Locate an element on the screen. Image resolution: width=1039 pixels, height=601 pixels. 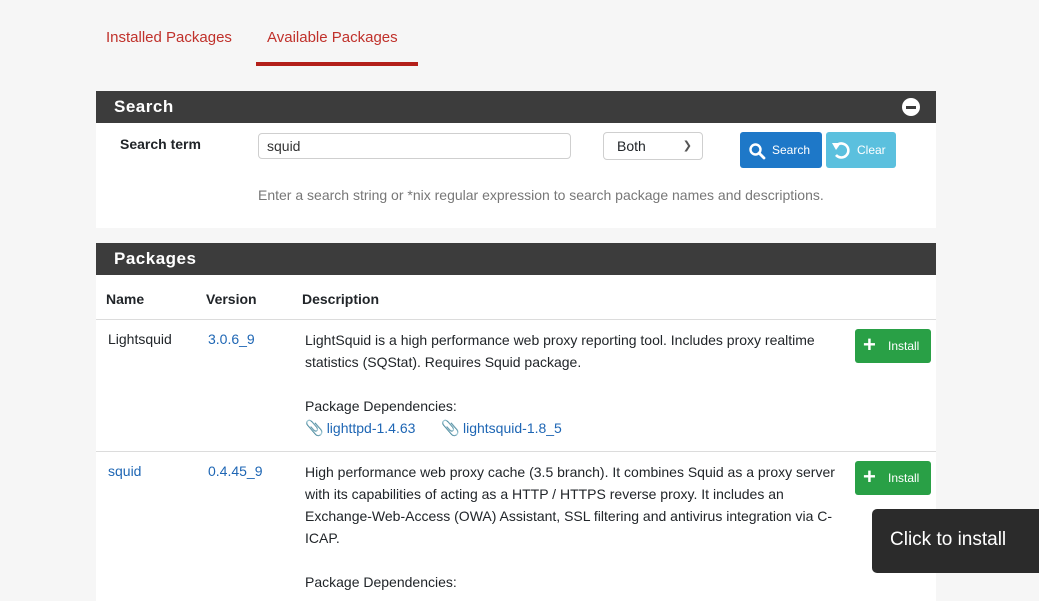
dependency-link: 📎 lightsquid-1.8_5 is located at coordinates (501, 428).